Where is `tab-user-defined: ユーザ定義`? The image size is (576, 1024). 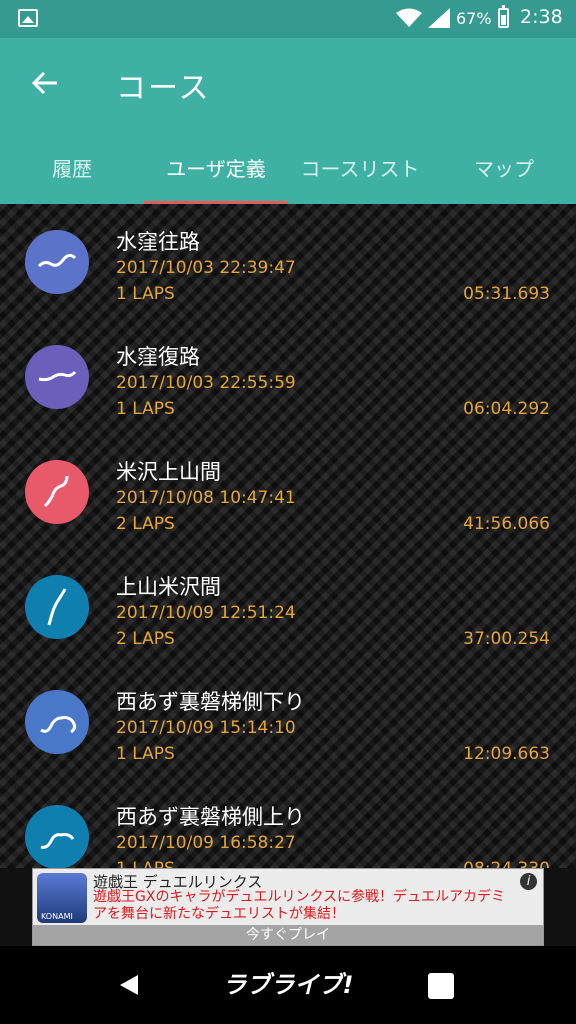 tab-user-defined: ユーザ定義 is located at coordinates (216, 169).